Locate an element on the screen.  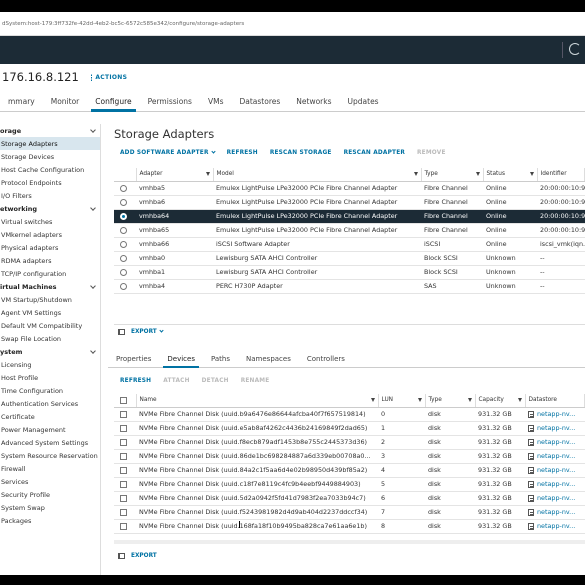
refresh-button: REFRESH is located at coordinates (242, 153).